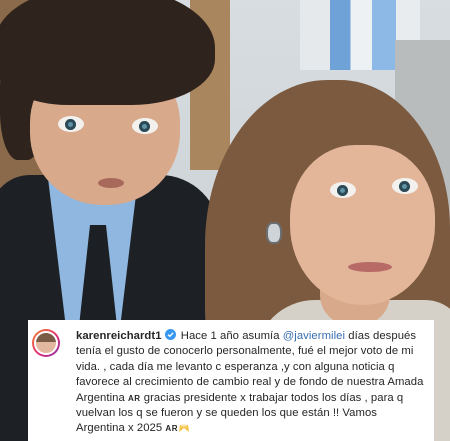  What do you see at coordinates (362, 225) in the screenshot?
I see `woman-face` at bounding box center [362, 225].